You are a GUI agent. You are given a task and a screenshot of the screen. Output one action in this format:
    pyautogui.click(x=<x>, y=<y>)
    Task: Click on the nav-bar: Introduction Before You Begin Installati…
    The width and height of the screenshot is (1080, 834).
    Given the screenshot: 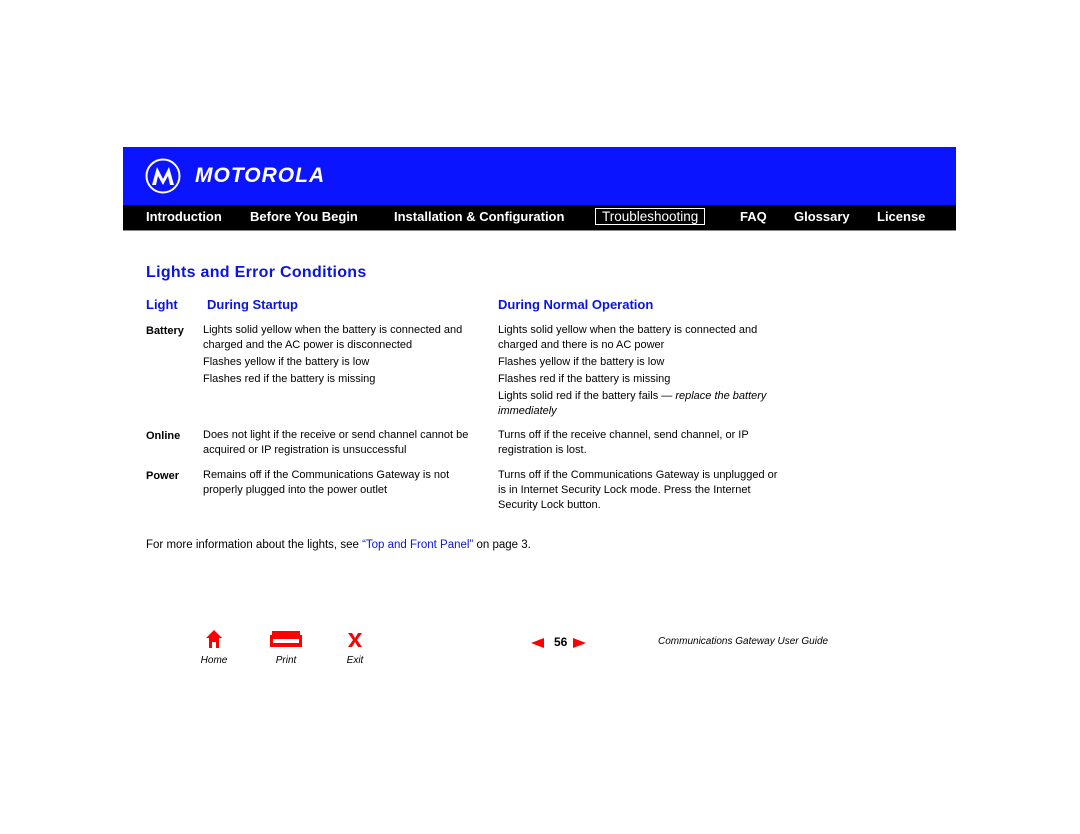 What is the action you would take?
    pyautogui.click(x=539, y=218)
    